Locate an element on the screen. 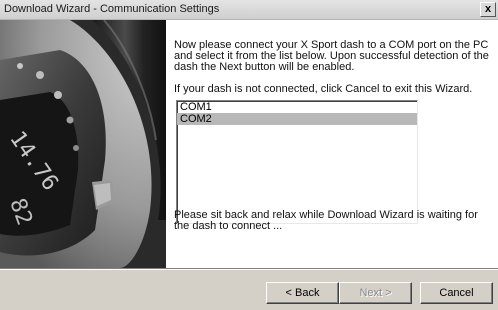 The height and width of the screenshot is (310, 498). list-item-com1: COM1 is located at coordinates (297, 107).